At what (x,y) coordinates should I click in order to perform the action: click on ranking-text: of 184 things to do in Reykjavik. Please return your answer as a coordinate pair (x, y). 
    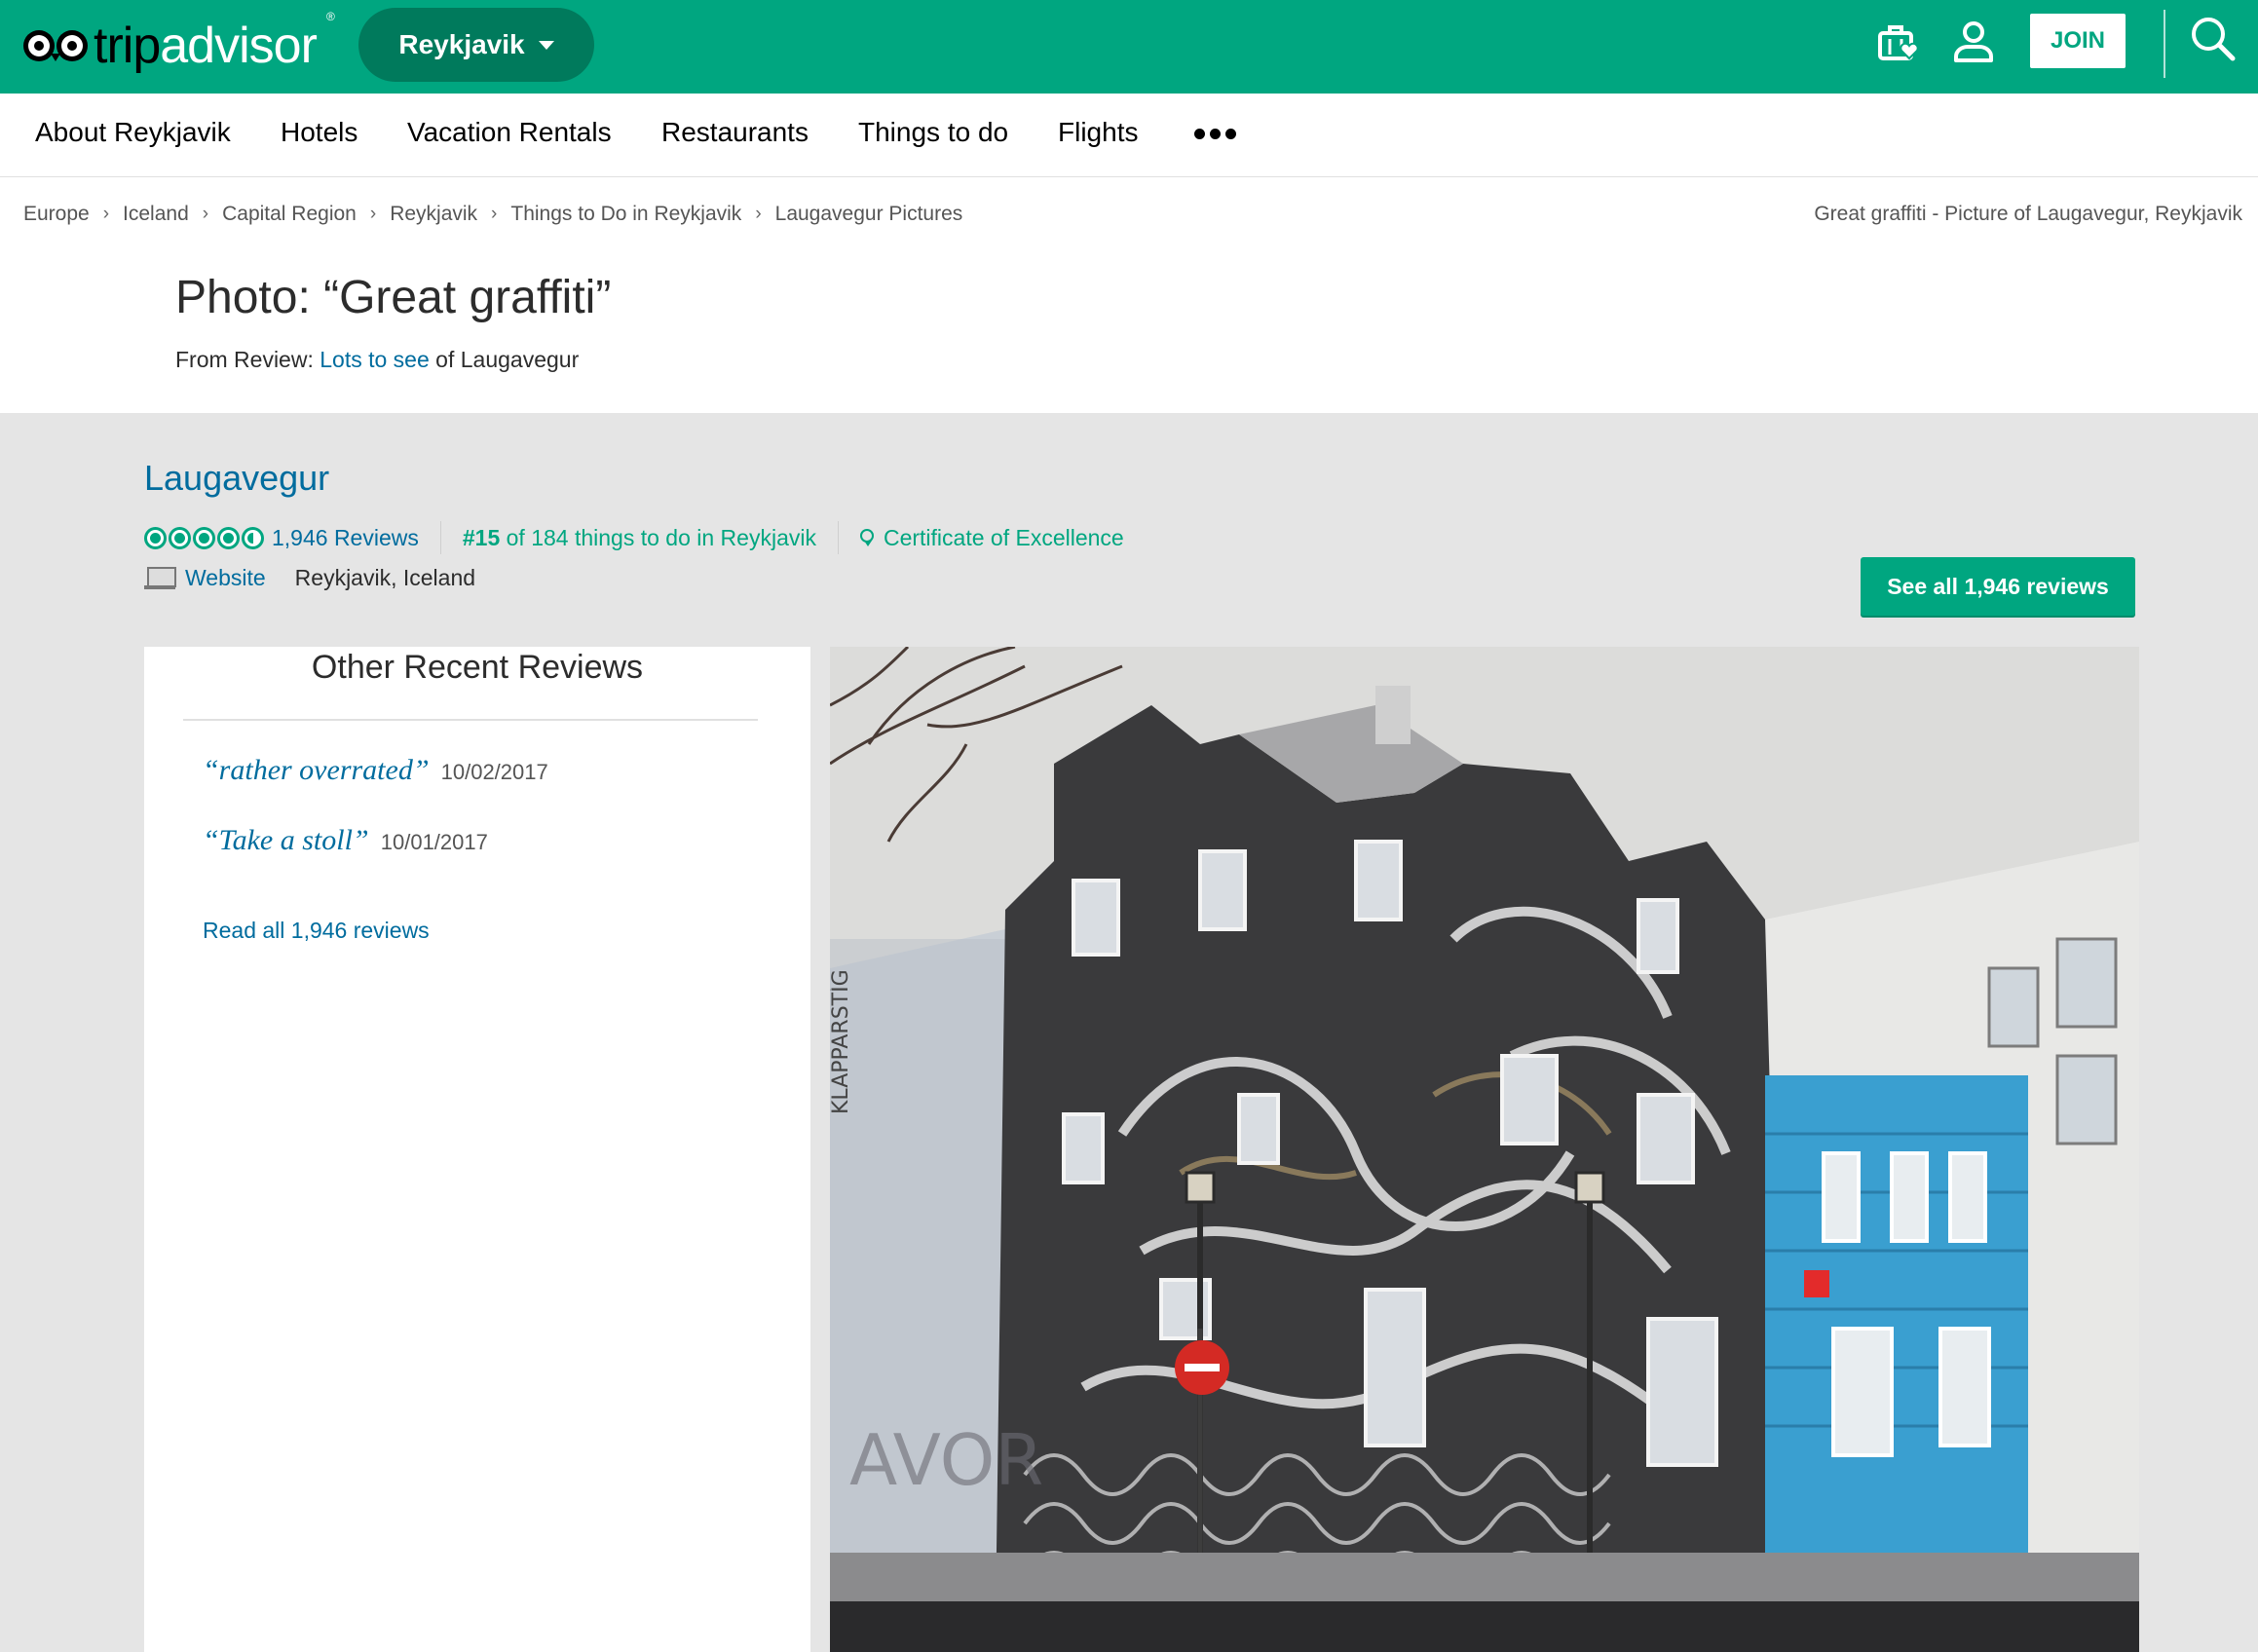
    Looking at the image, I should click on (658, 537).